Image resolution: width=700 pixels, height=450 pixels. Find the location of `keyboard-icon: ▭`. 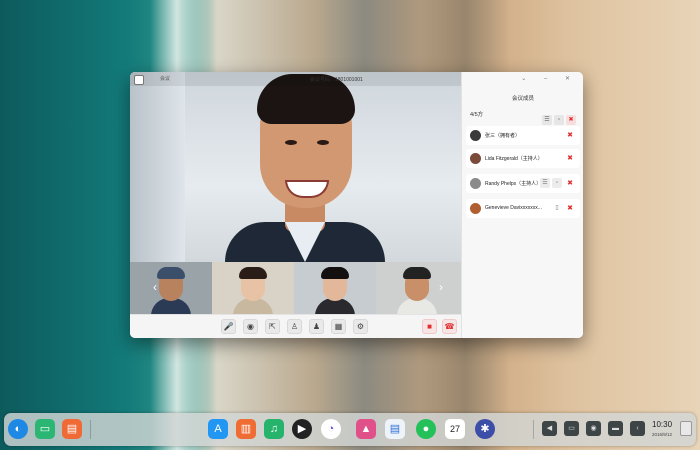

keyboard-icon: ▭ is located at coordinates (571, 428).